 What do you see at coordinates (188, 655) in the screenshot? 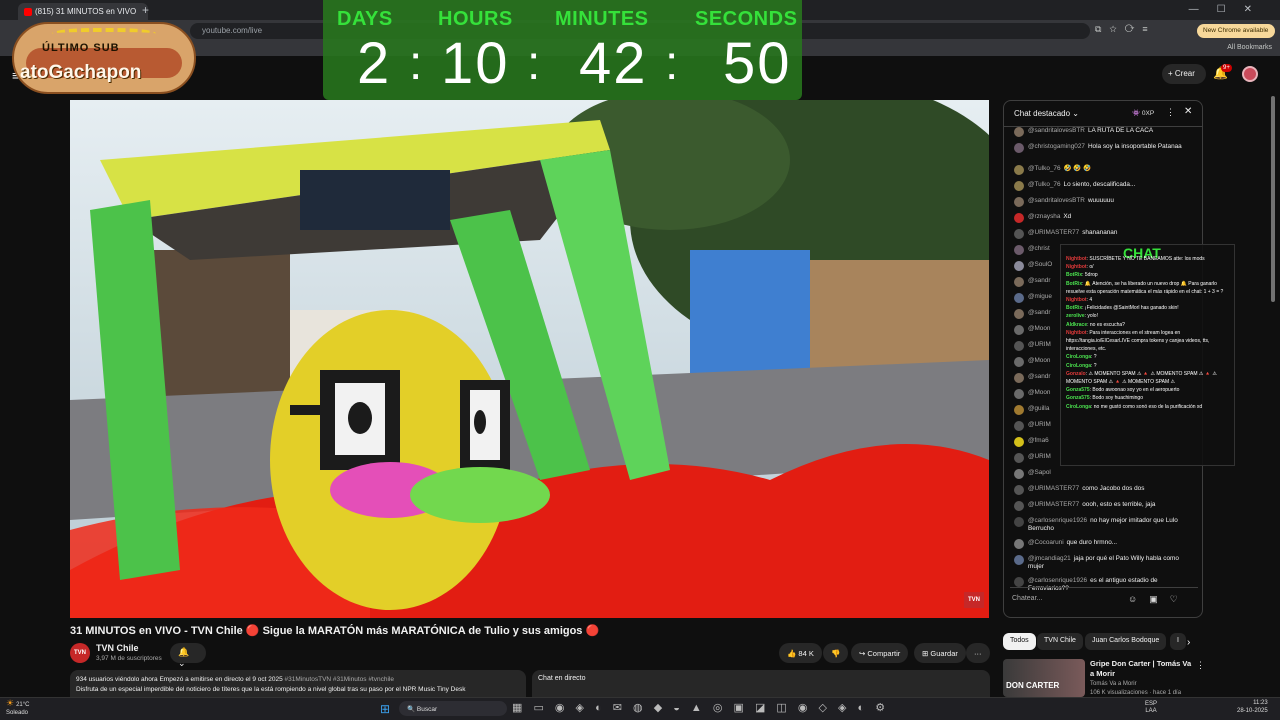
I see `subscription-bell-button: 🔔 ⌄` at bounding box center [188, 655].